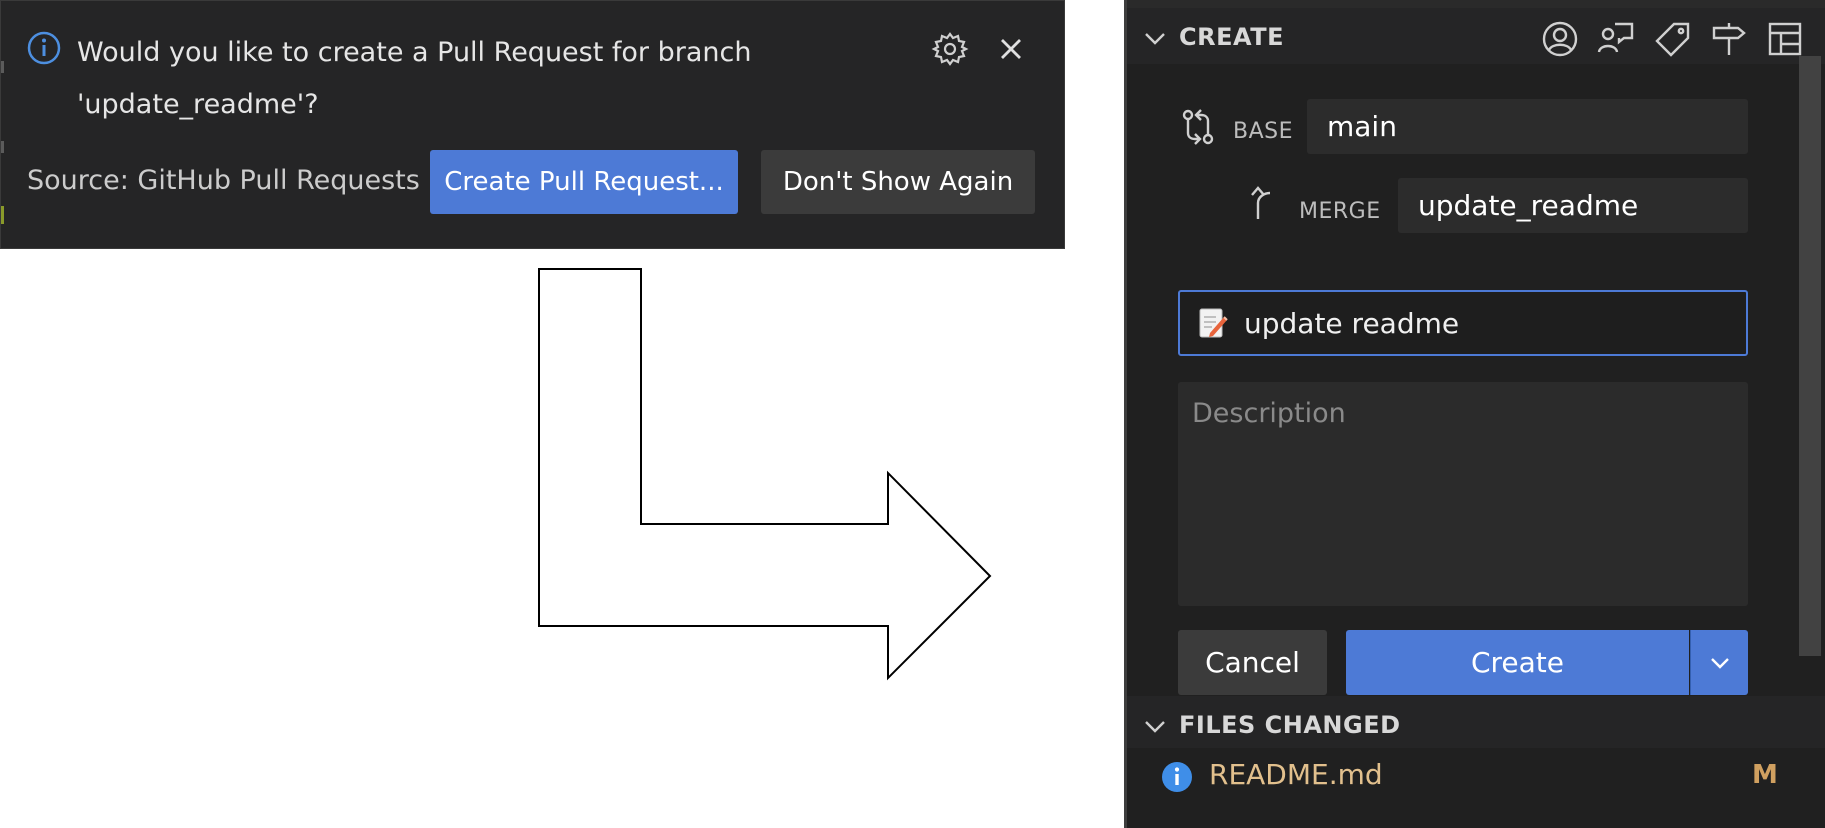 Image resolution: width=1825 pixels, height=828 pixels. Describe the element at coordinates (1560, 39) in the screenshot. I see `account-icon` at that location.